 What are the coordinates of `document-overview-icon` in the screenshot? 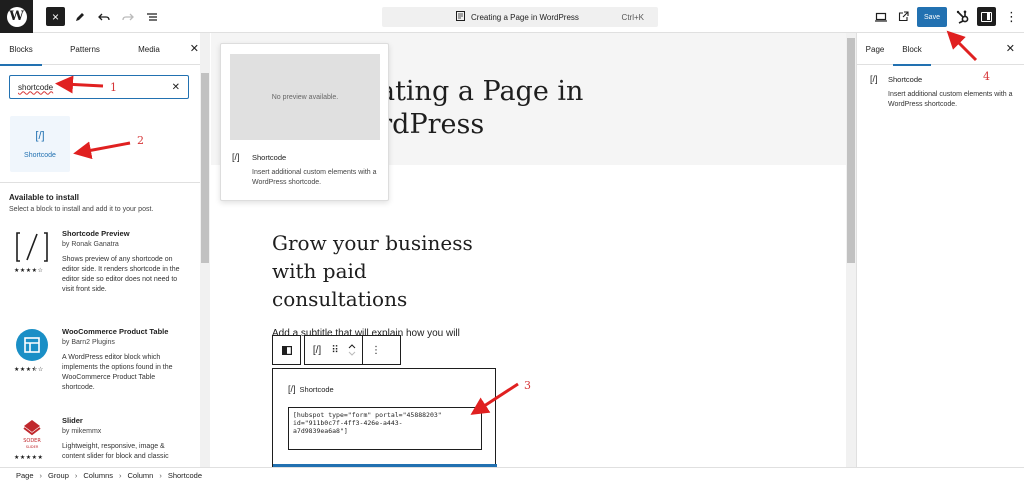 It's located at (151, 16).